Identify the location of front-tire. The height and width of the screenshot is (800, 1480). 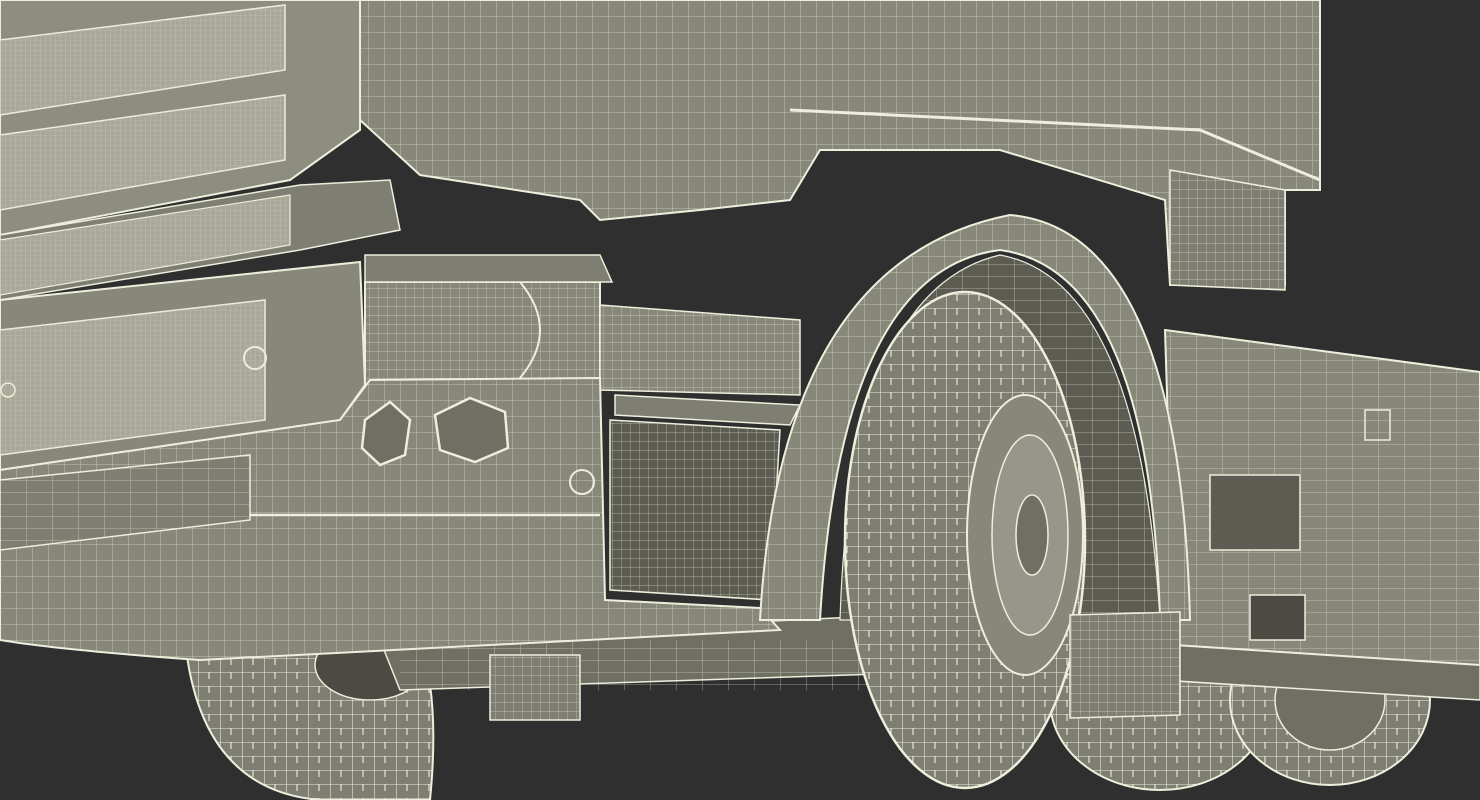
(965, 540).